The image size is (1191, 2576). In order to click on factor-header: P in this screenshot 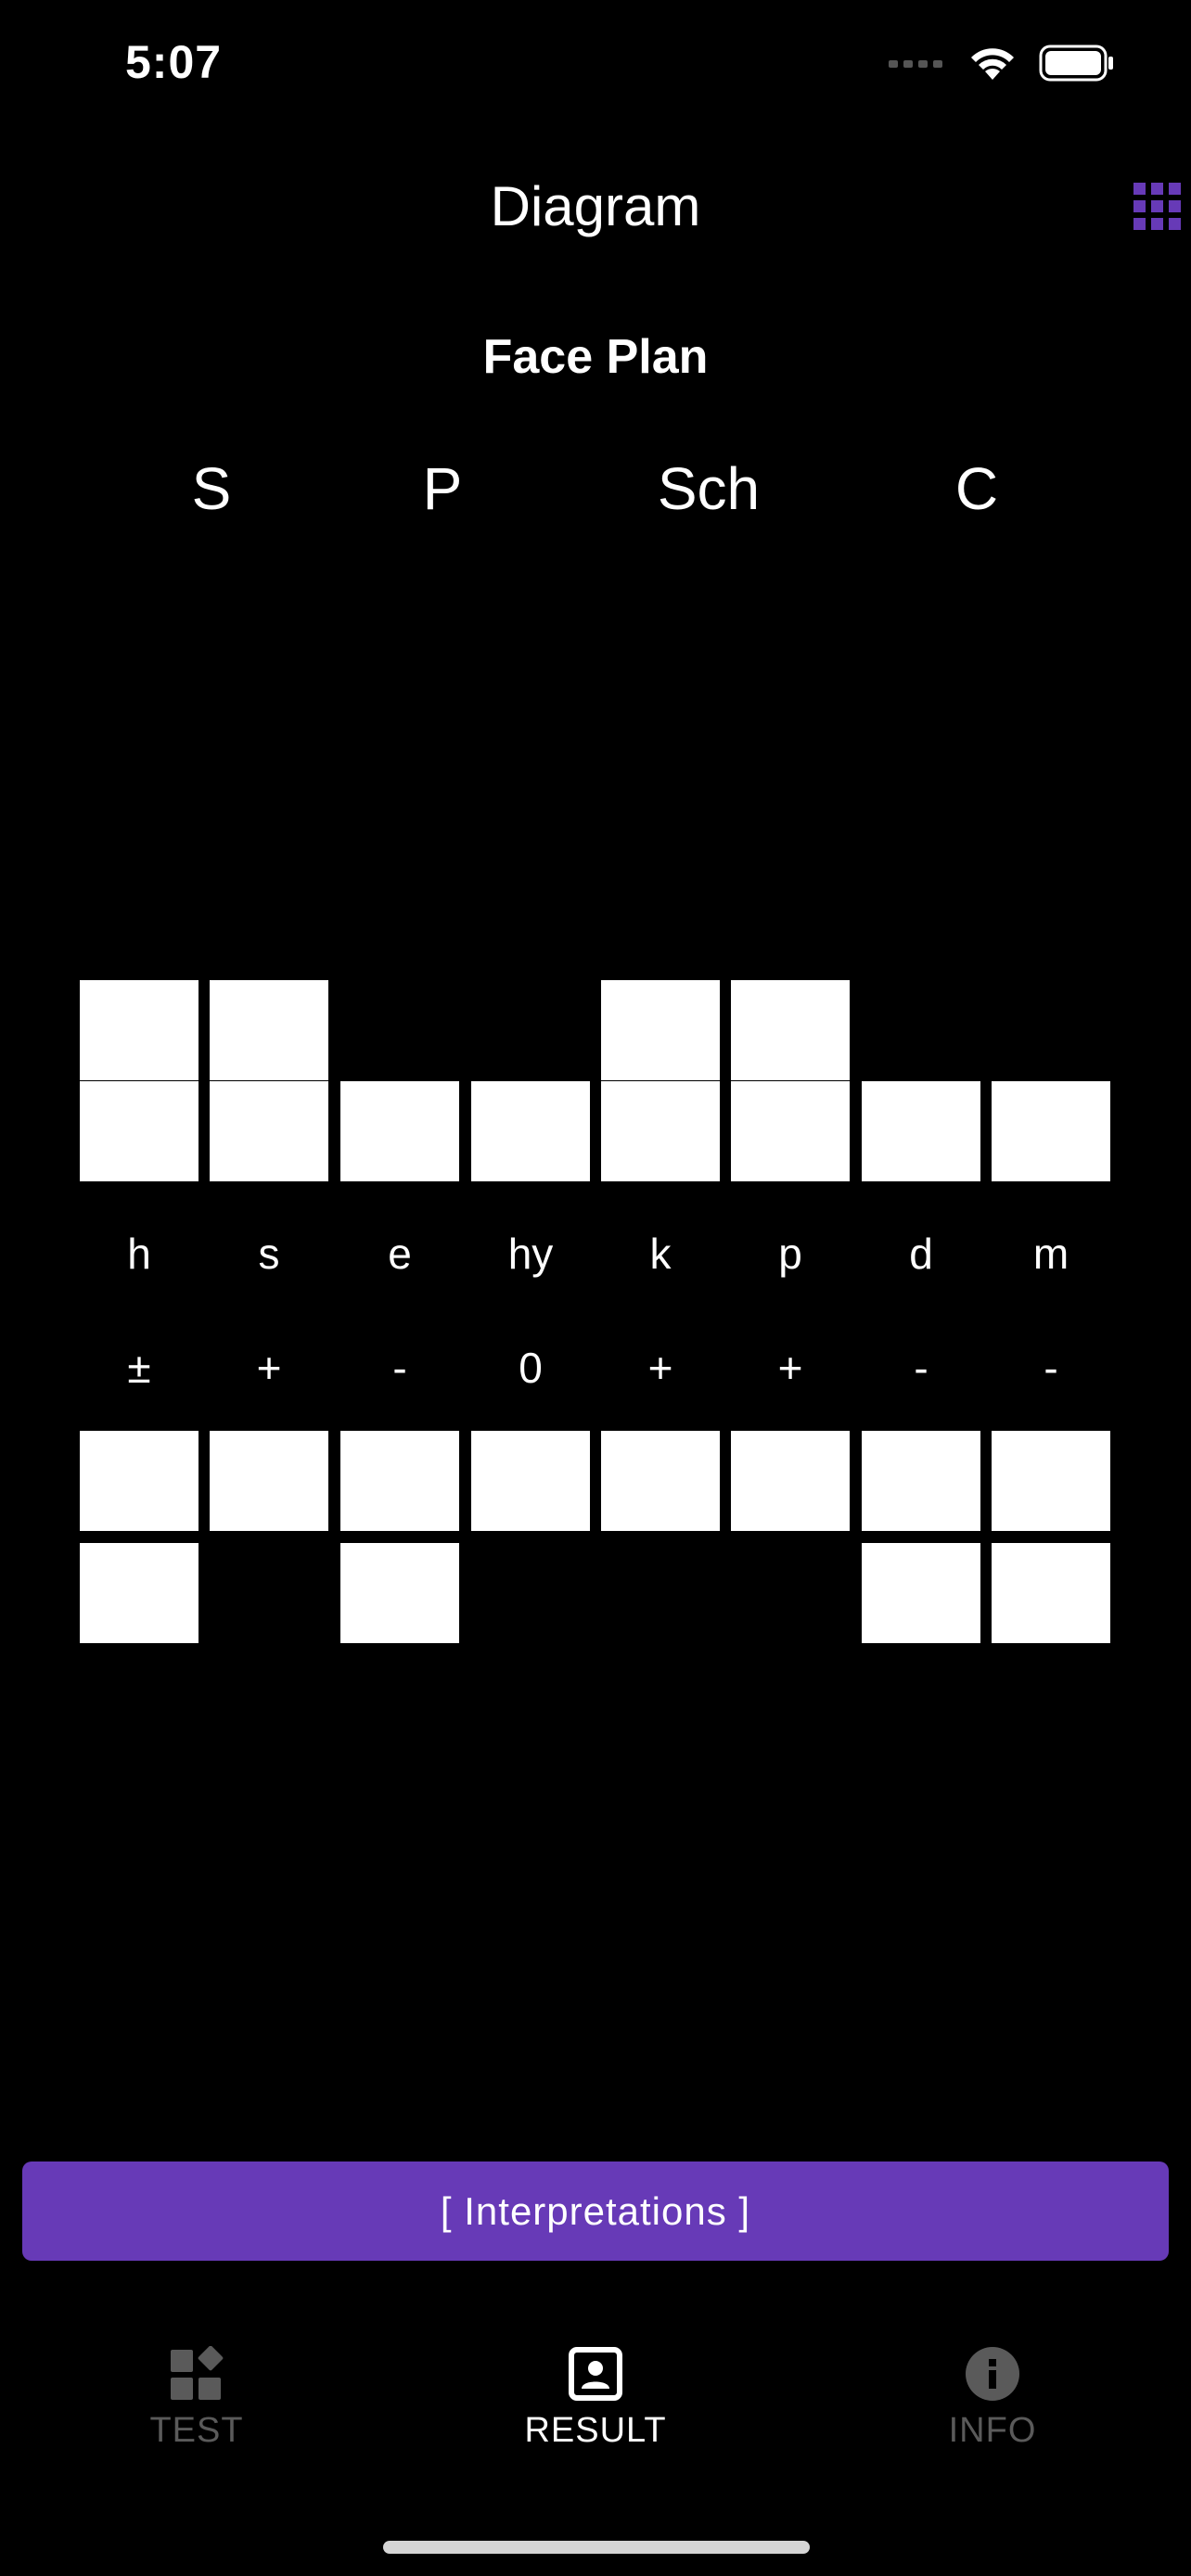, I will do `click(442, 488)`.